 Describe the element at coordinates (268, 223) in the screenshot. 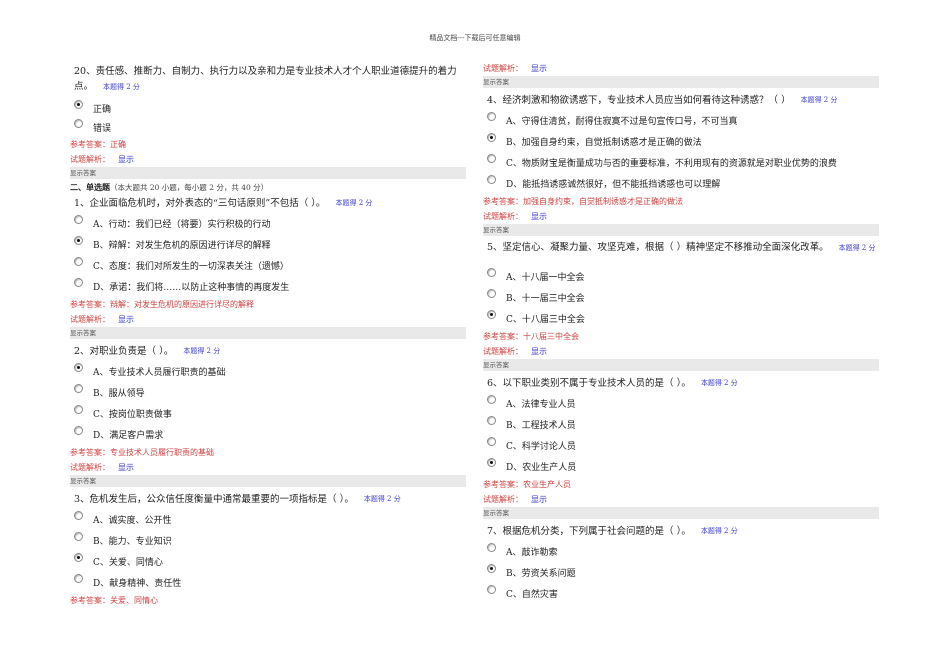

I see `answer-option: A、行动：我们已经（将要）实行积极的行动` at that location.